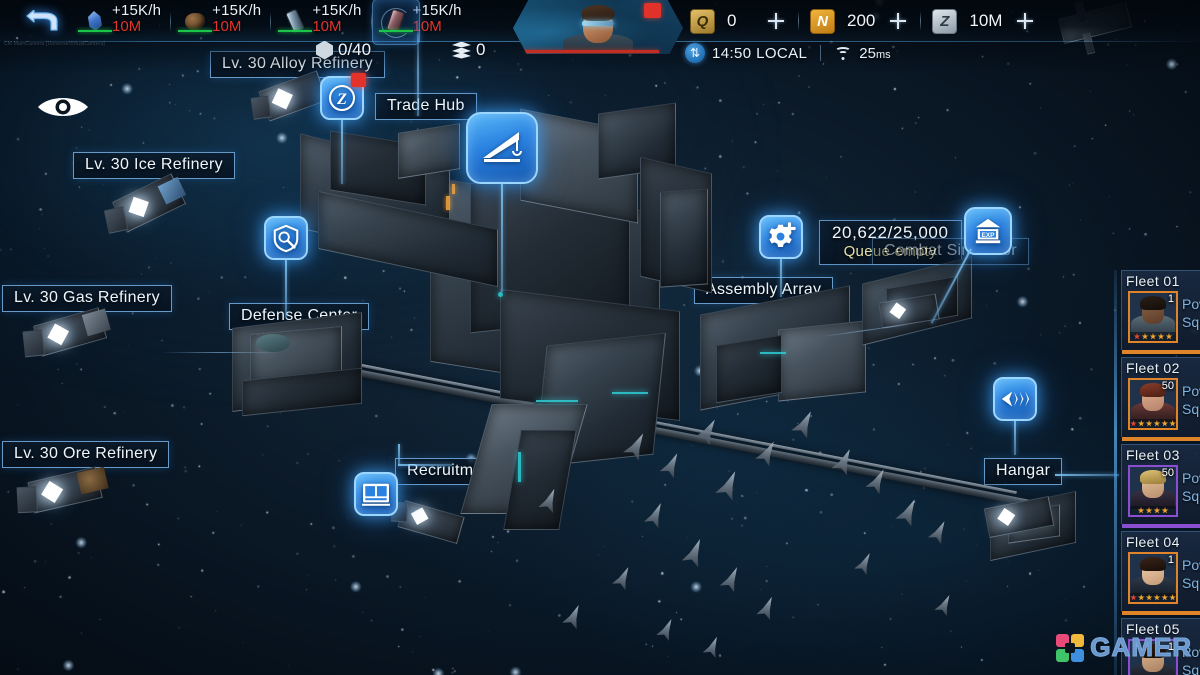 The image size is (1200, 675). Describe the element at coordinates (416, 22) in the screenshot. I see `resource-alloy: +15K/h 10M` at that location.